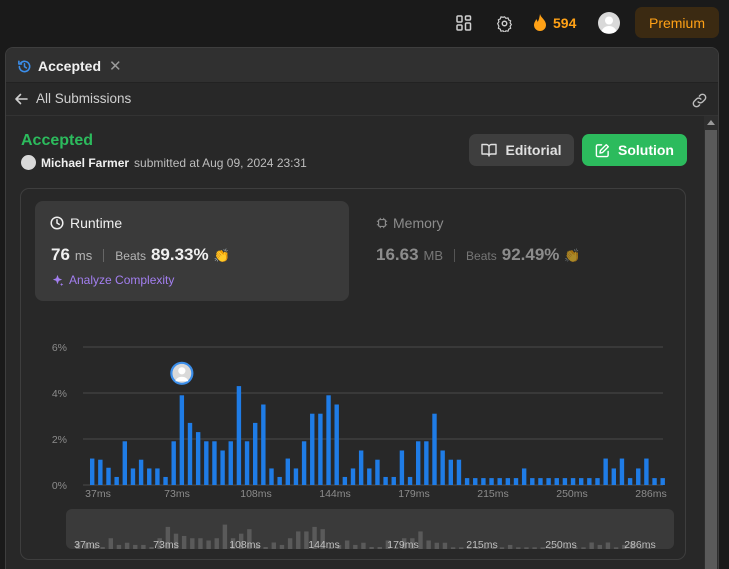 This screenshot has height=569, width=729. Describe the element at coordinates (245, 544) in the screenshot. I see `overview-tick-label: 108ms` at that location.